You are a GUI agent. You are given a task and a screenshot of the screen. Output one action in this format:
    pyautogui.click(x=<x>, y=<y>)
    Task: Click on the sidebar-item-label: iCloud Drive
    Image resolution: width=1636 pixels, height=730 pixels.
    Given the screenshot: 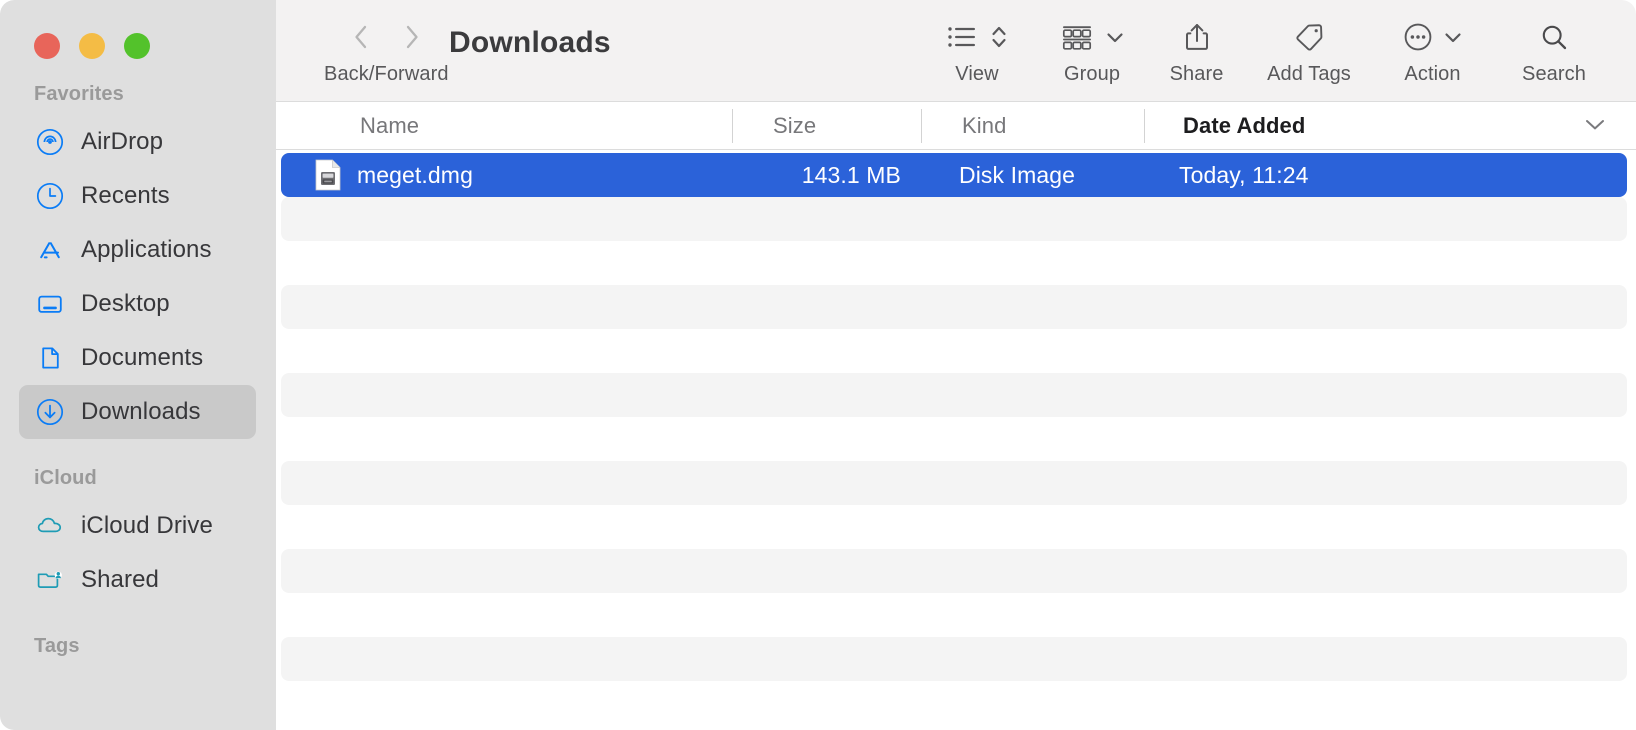 What is the action you would take?
    pyautogui.click(x=147, y=525)
    